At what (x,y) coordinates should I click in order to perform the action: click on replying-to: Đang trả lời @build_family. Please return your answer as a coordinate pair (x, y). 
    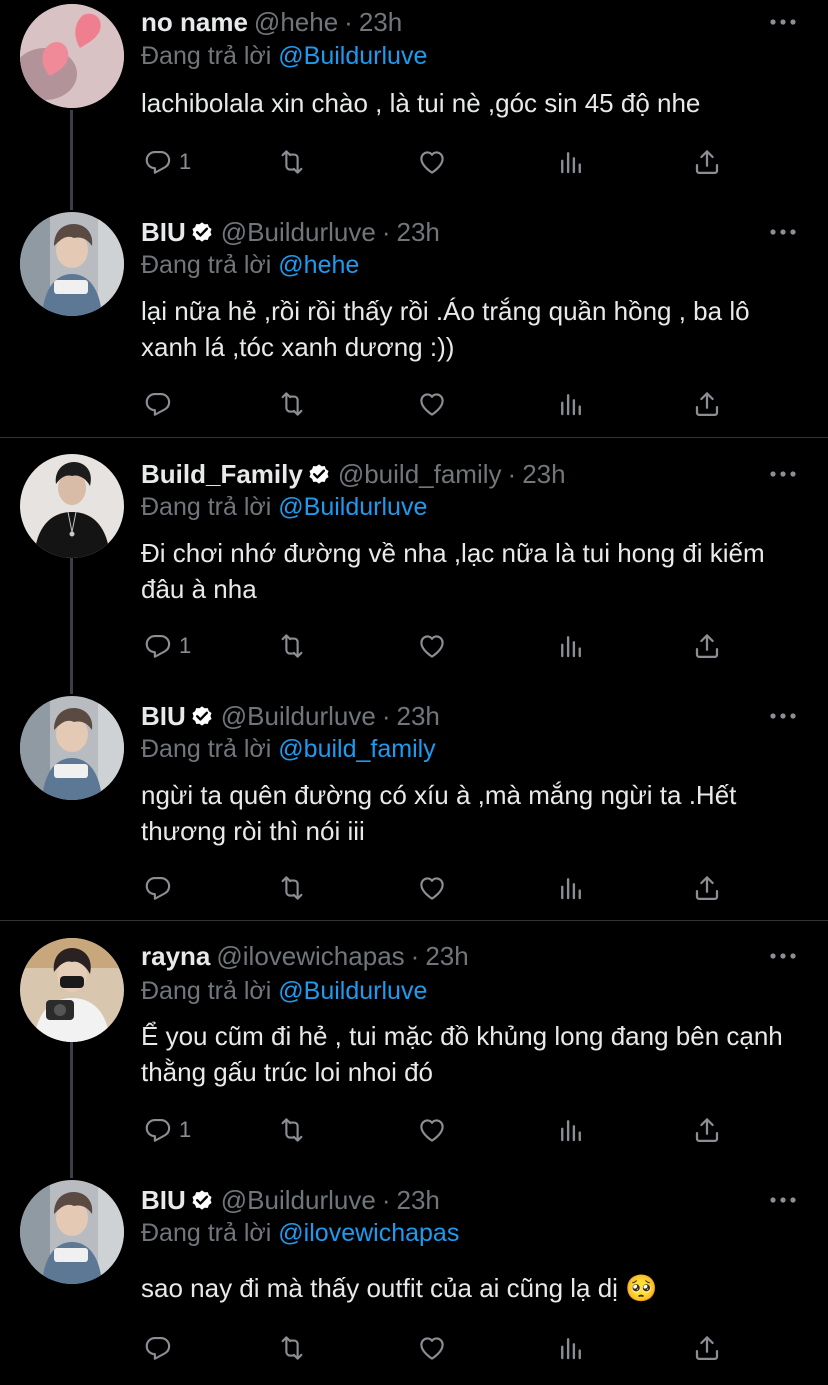
    Looking at the image, I should click on (288, 749).